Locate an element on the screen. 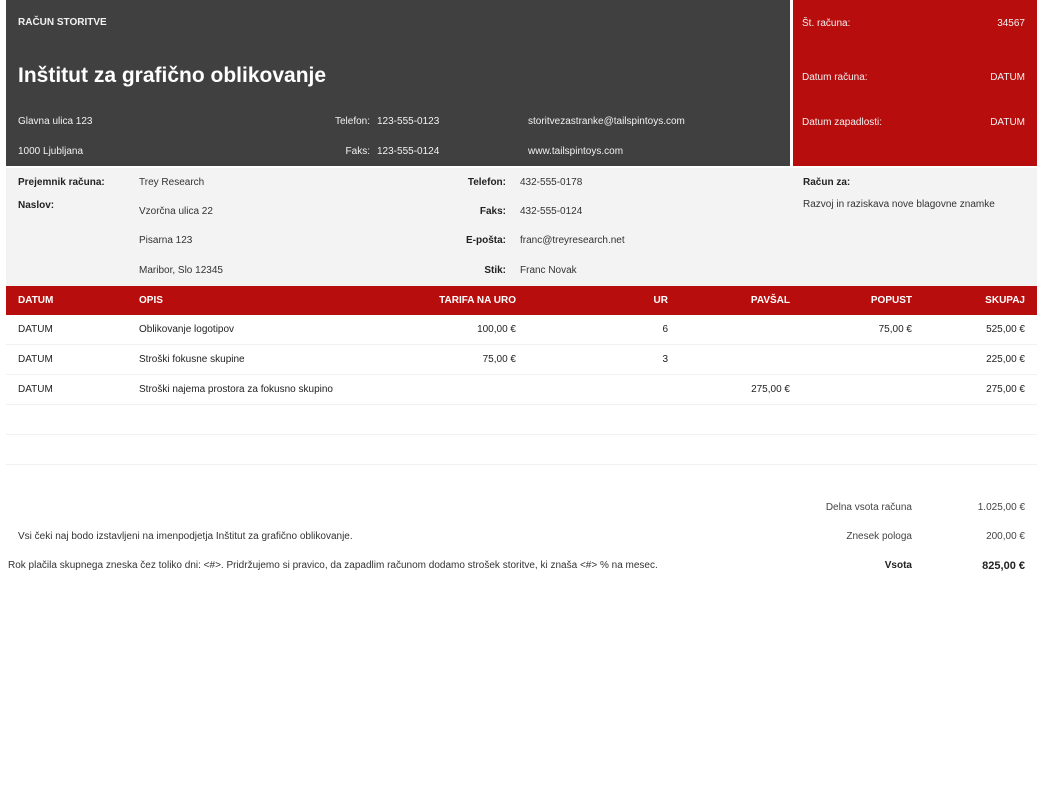 Image resolution: width=1042 pixels, height=800 pixels. recipient-fax: 432-555-0124 is located at coordinates (551, 211).